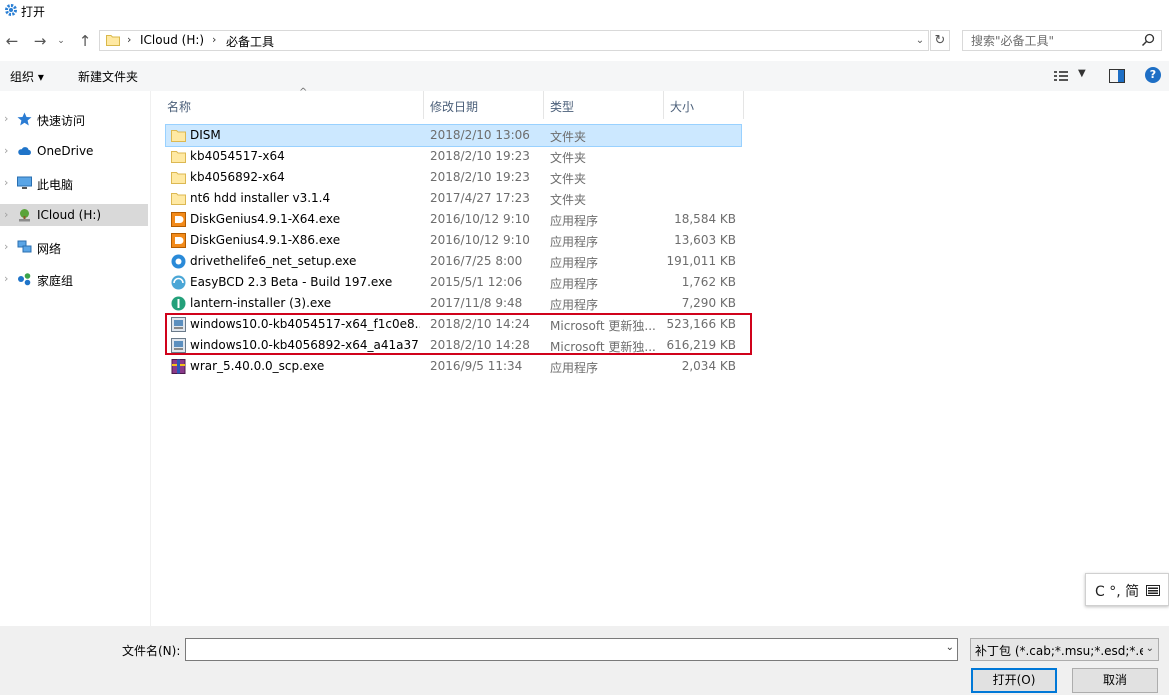 This screenshot has width=1169, height=695. I want to click on nav-item-network: › 网络, so click(74, 247).